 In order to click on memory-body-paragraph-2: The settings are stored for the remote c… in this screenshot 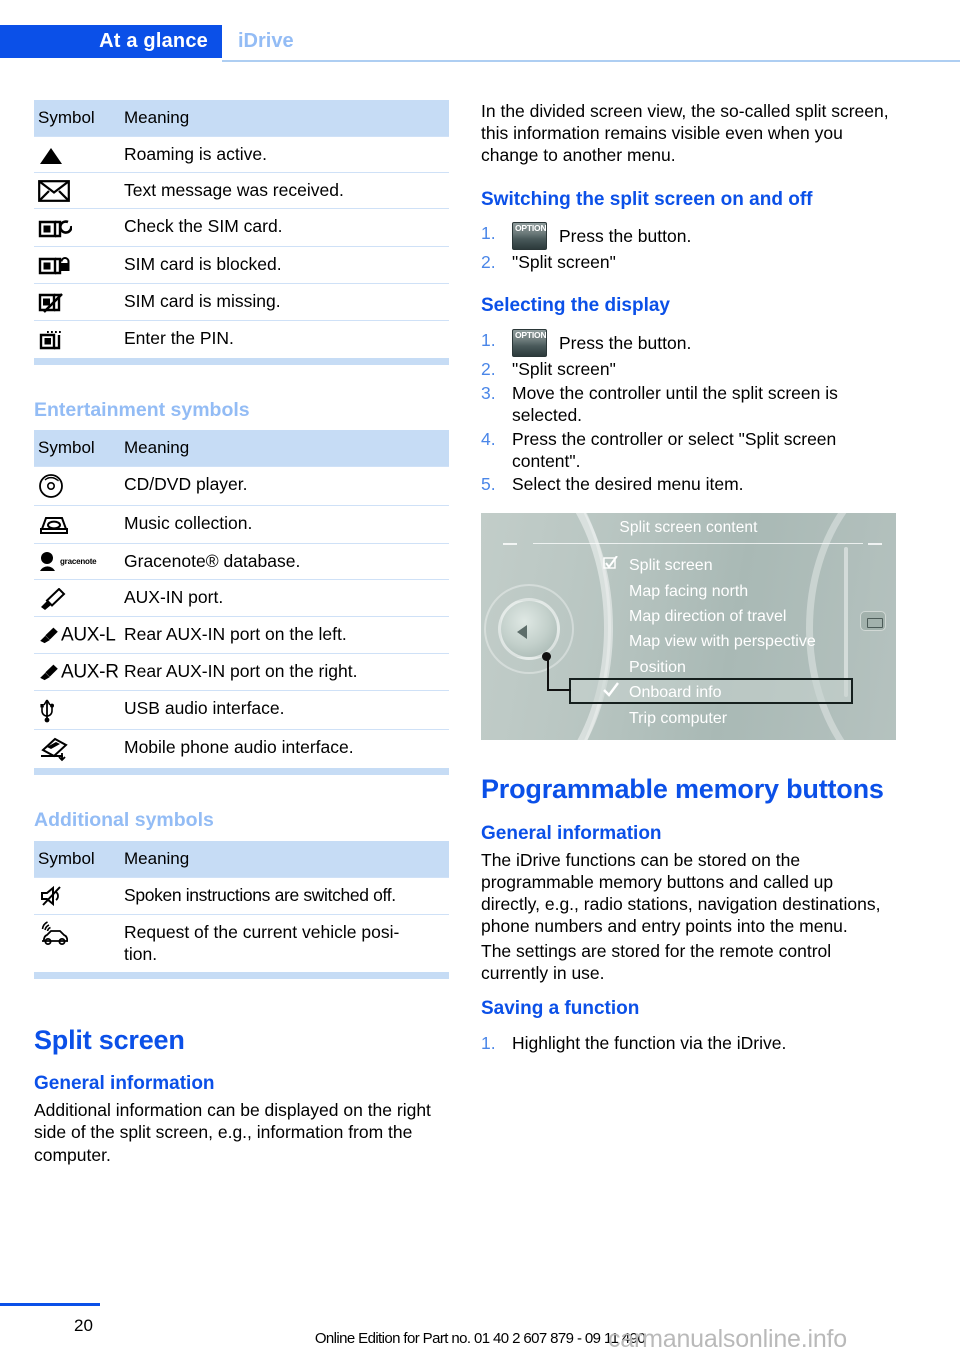, I will do `click(656, 961)`.